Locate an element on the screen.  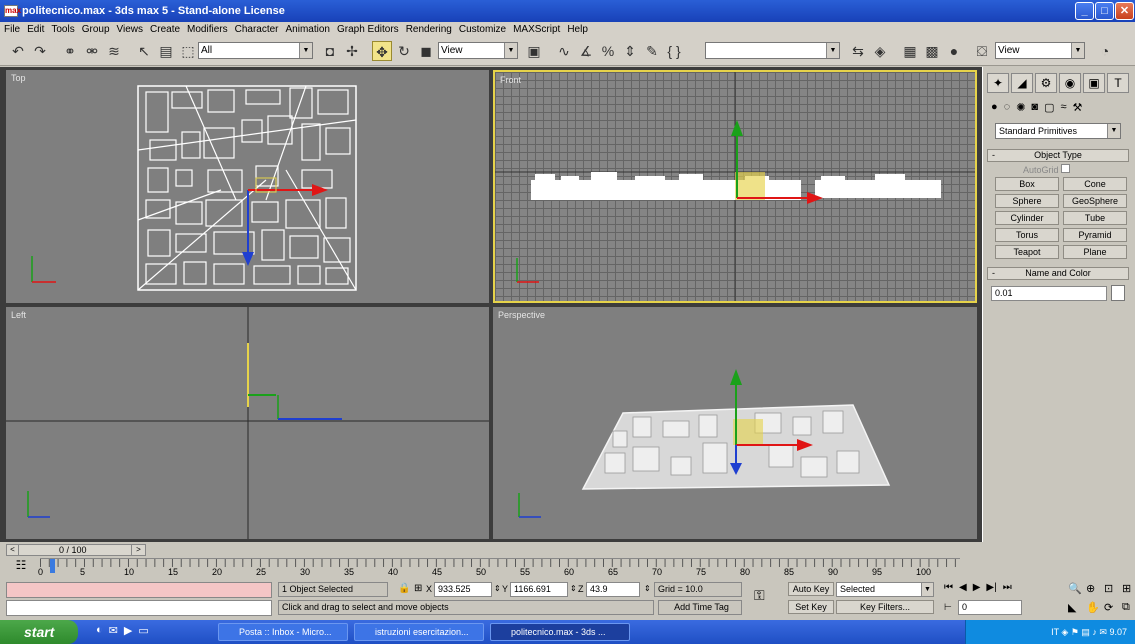
schematic-view-icon: ▩ is located at coordinates (932, 51).